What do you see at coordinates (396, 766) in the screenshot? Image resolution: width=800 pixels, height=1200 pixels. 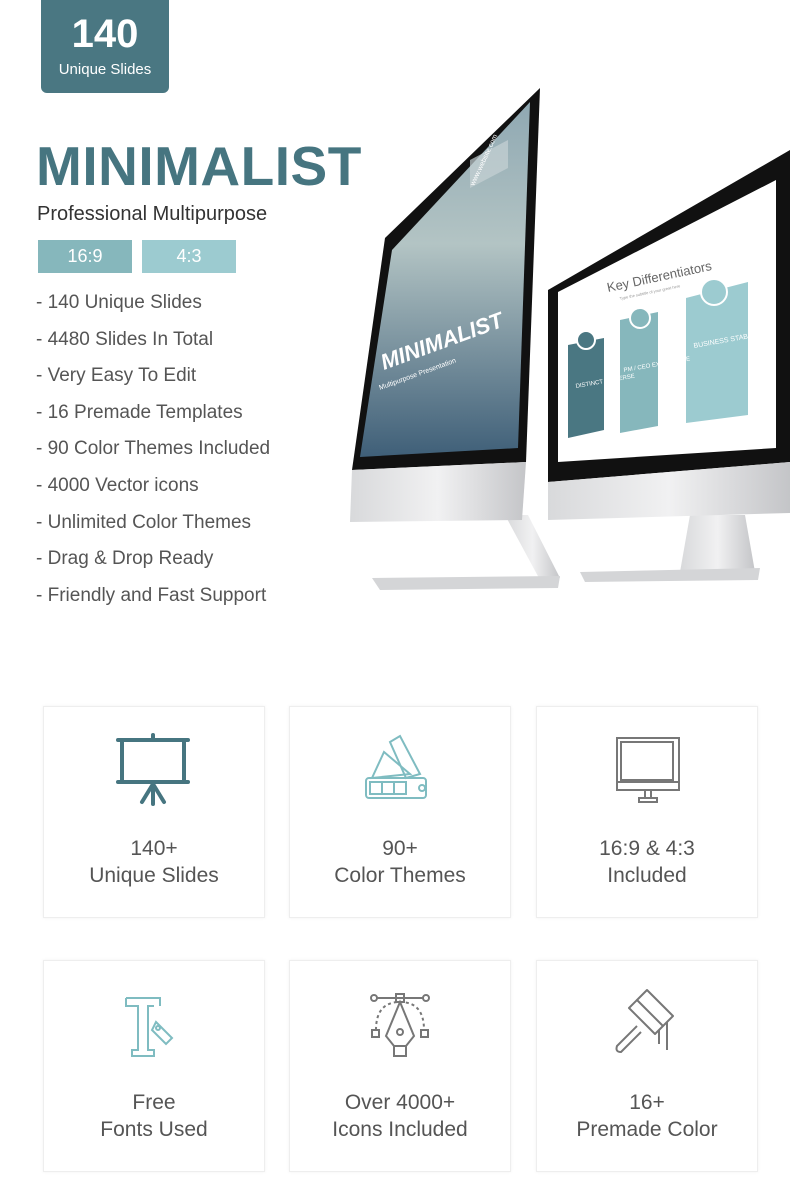 I see `color-swatch-icon` at bounding box center [396, 766].